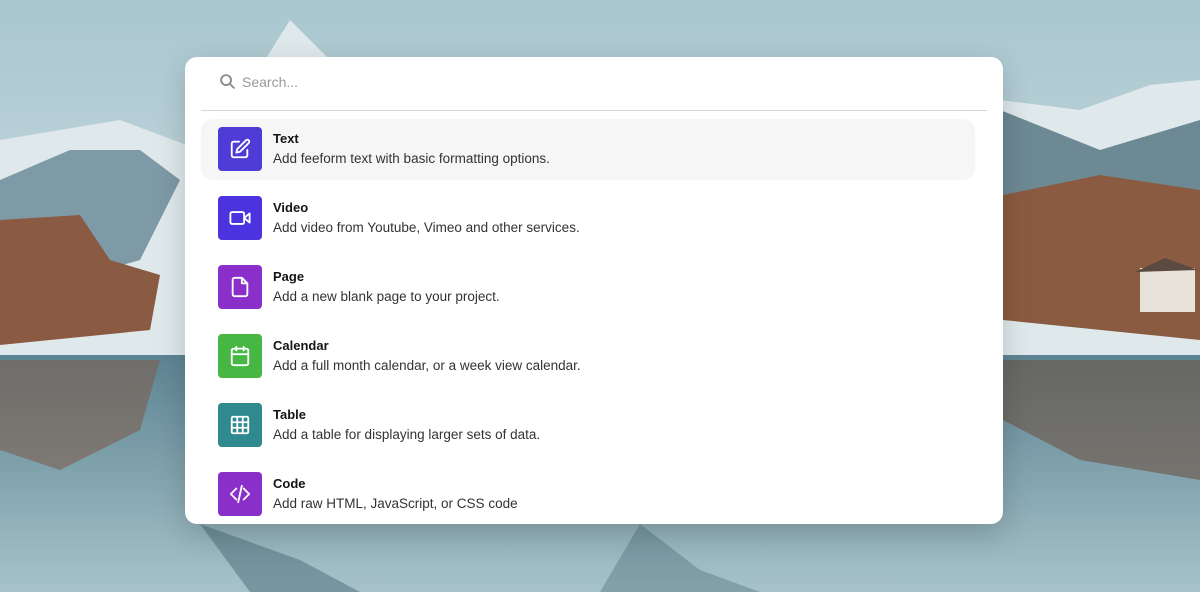  I want to click on item-title: Calendar, so click(301, 345).